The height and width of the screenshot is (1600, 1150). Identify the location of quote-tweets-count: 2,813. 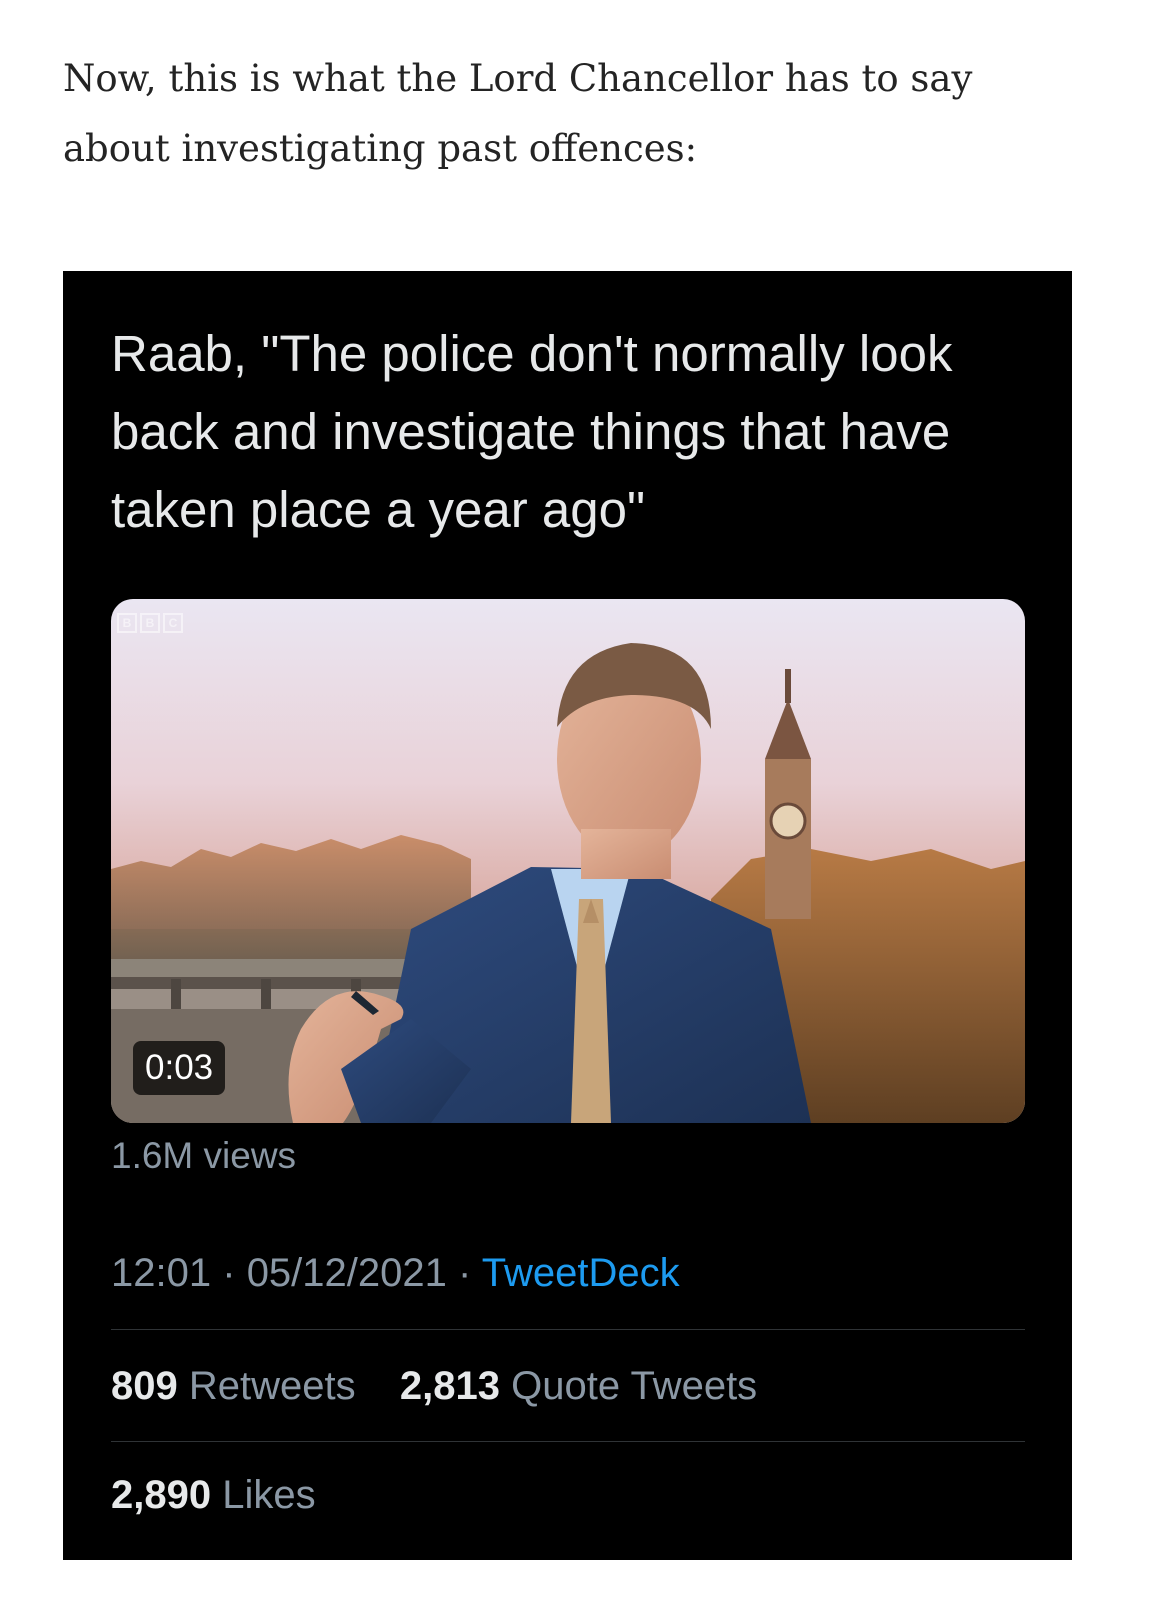
(449, 1386).